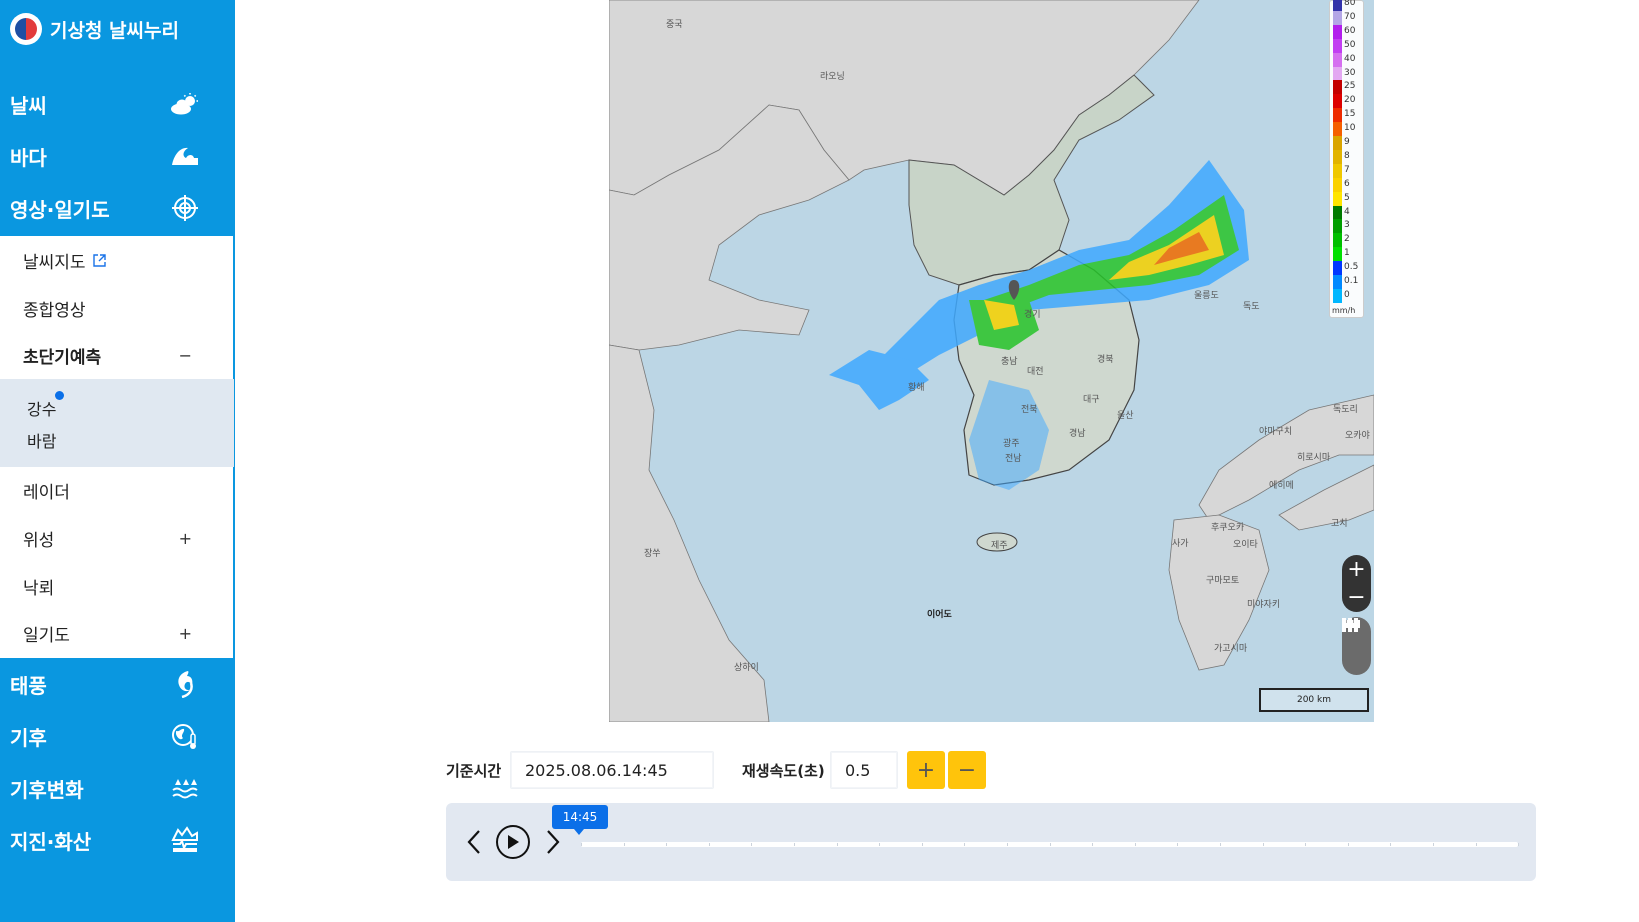  What do you see at coordinates (117, 260) in the screenshot?
I see `submenu-weather-map: 날씨지도` at bounding box center [117, 260].